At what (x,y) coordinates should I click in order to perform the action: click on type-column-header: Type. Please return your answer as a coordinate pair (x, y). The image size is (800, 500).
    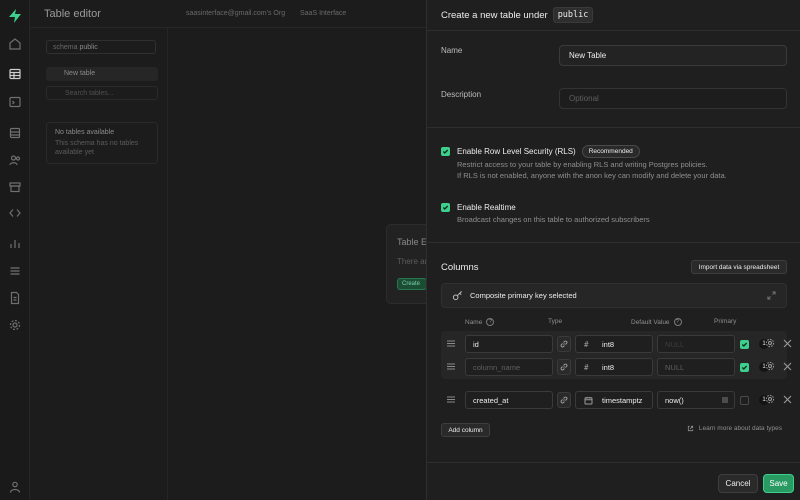
    Looking at the image, I should click on (555, 321).